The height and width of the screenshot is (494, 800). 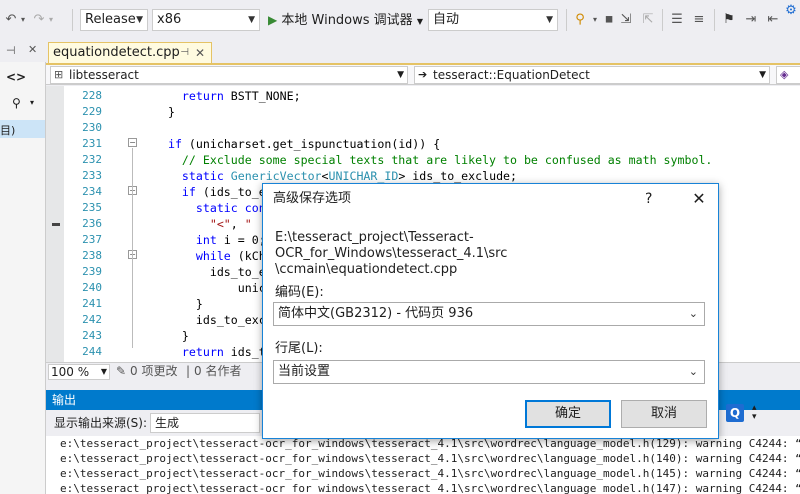 I want to click on line-number: 239, so click(x=92, y=271).